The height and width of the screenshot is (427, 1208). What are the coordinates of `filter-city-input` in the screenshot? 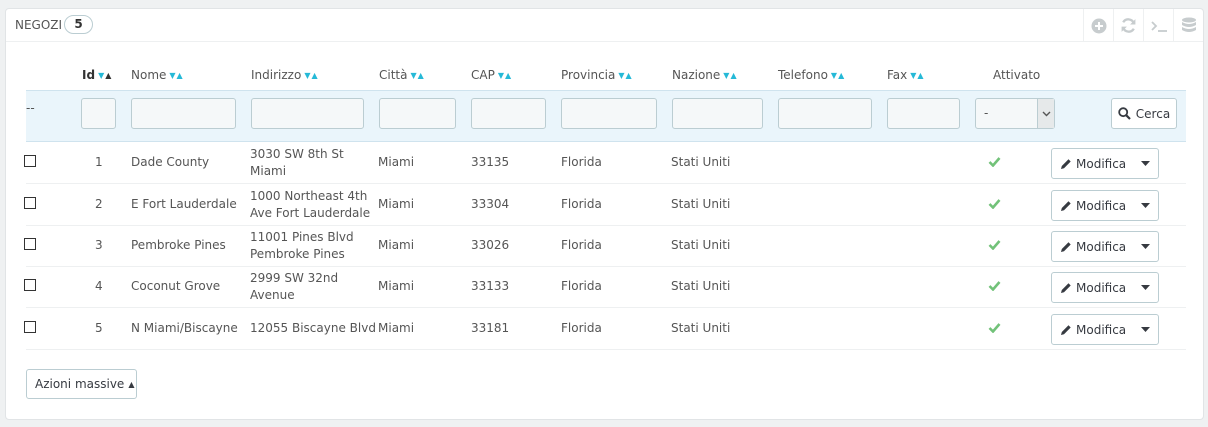 It's located at (417, 113).